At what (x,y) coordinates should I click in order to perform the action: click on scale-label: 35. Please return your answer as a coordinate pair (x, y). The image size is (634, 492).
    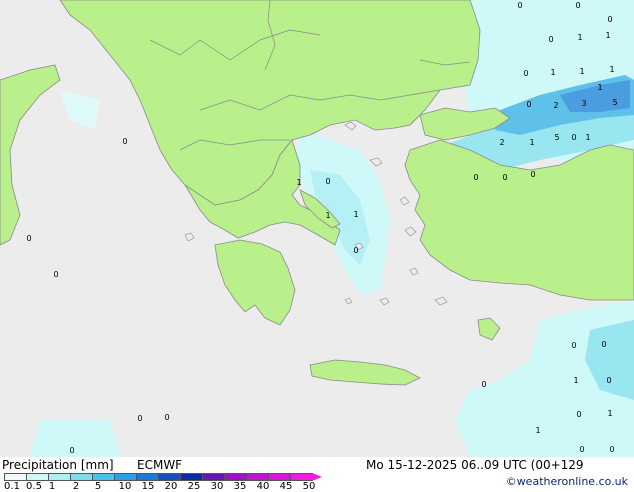
    Looking at the image, I should click on (240, 486).